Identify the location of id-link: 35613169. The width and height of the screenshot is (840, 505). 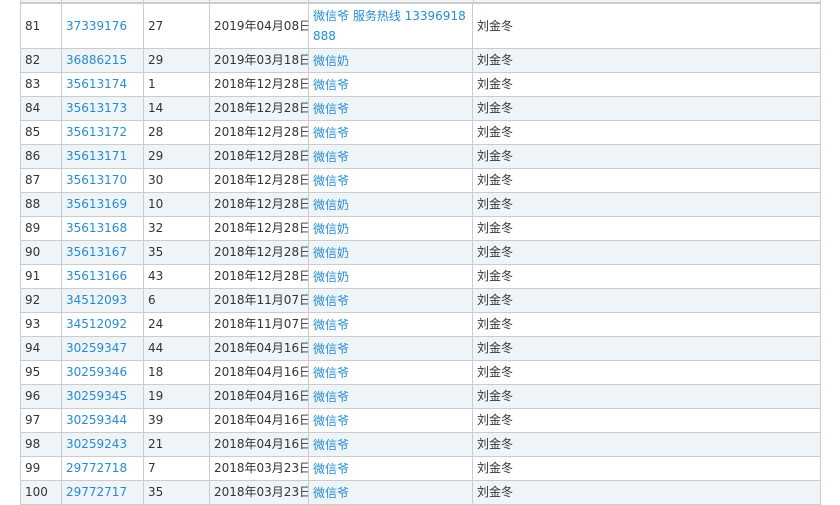
(96, 204).